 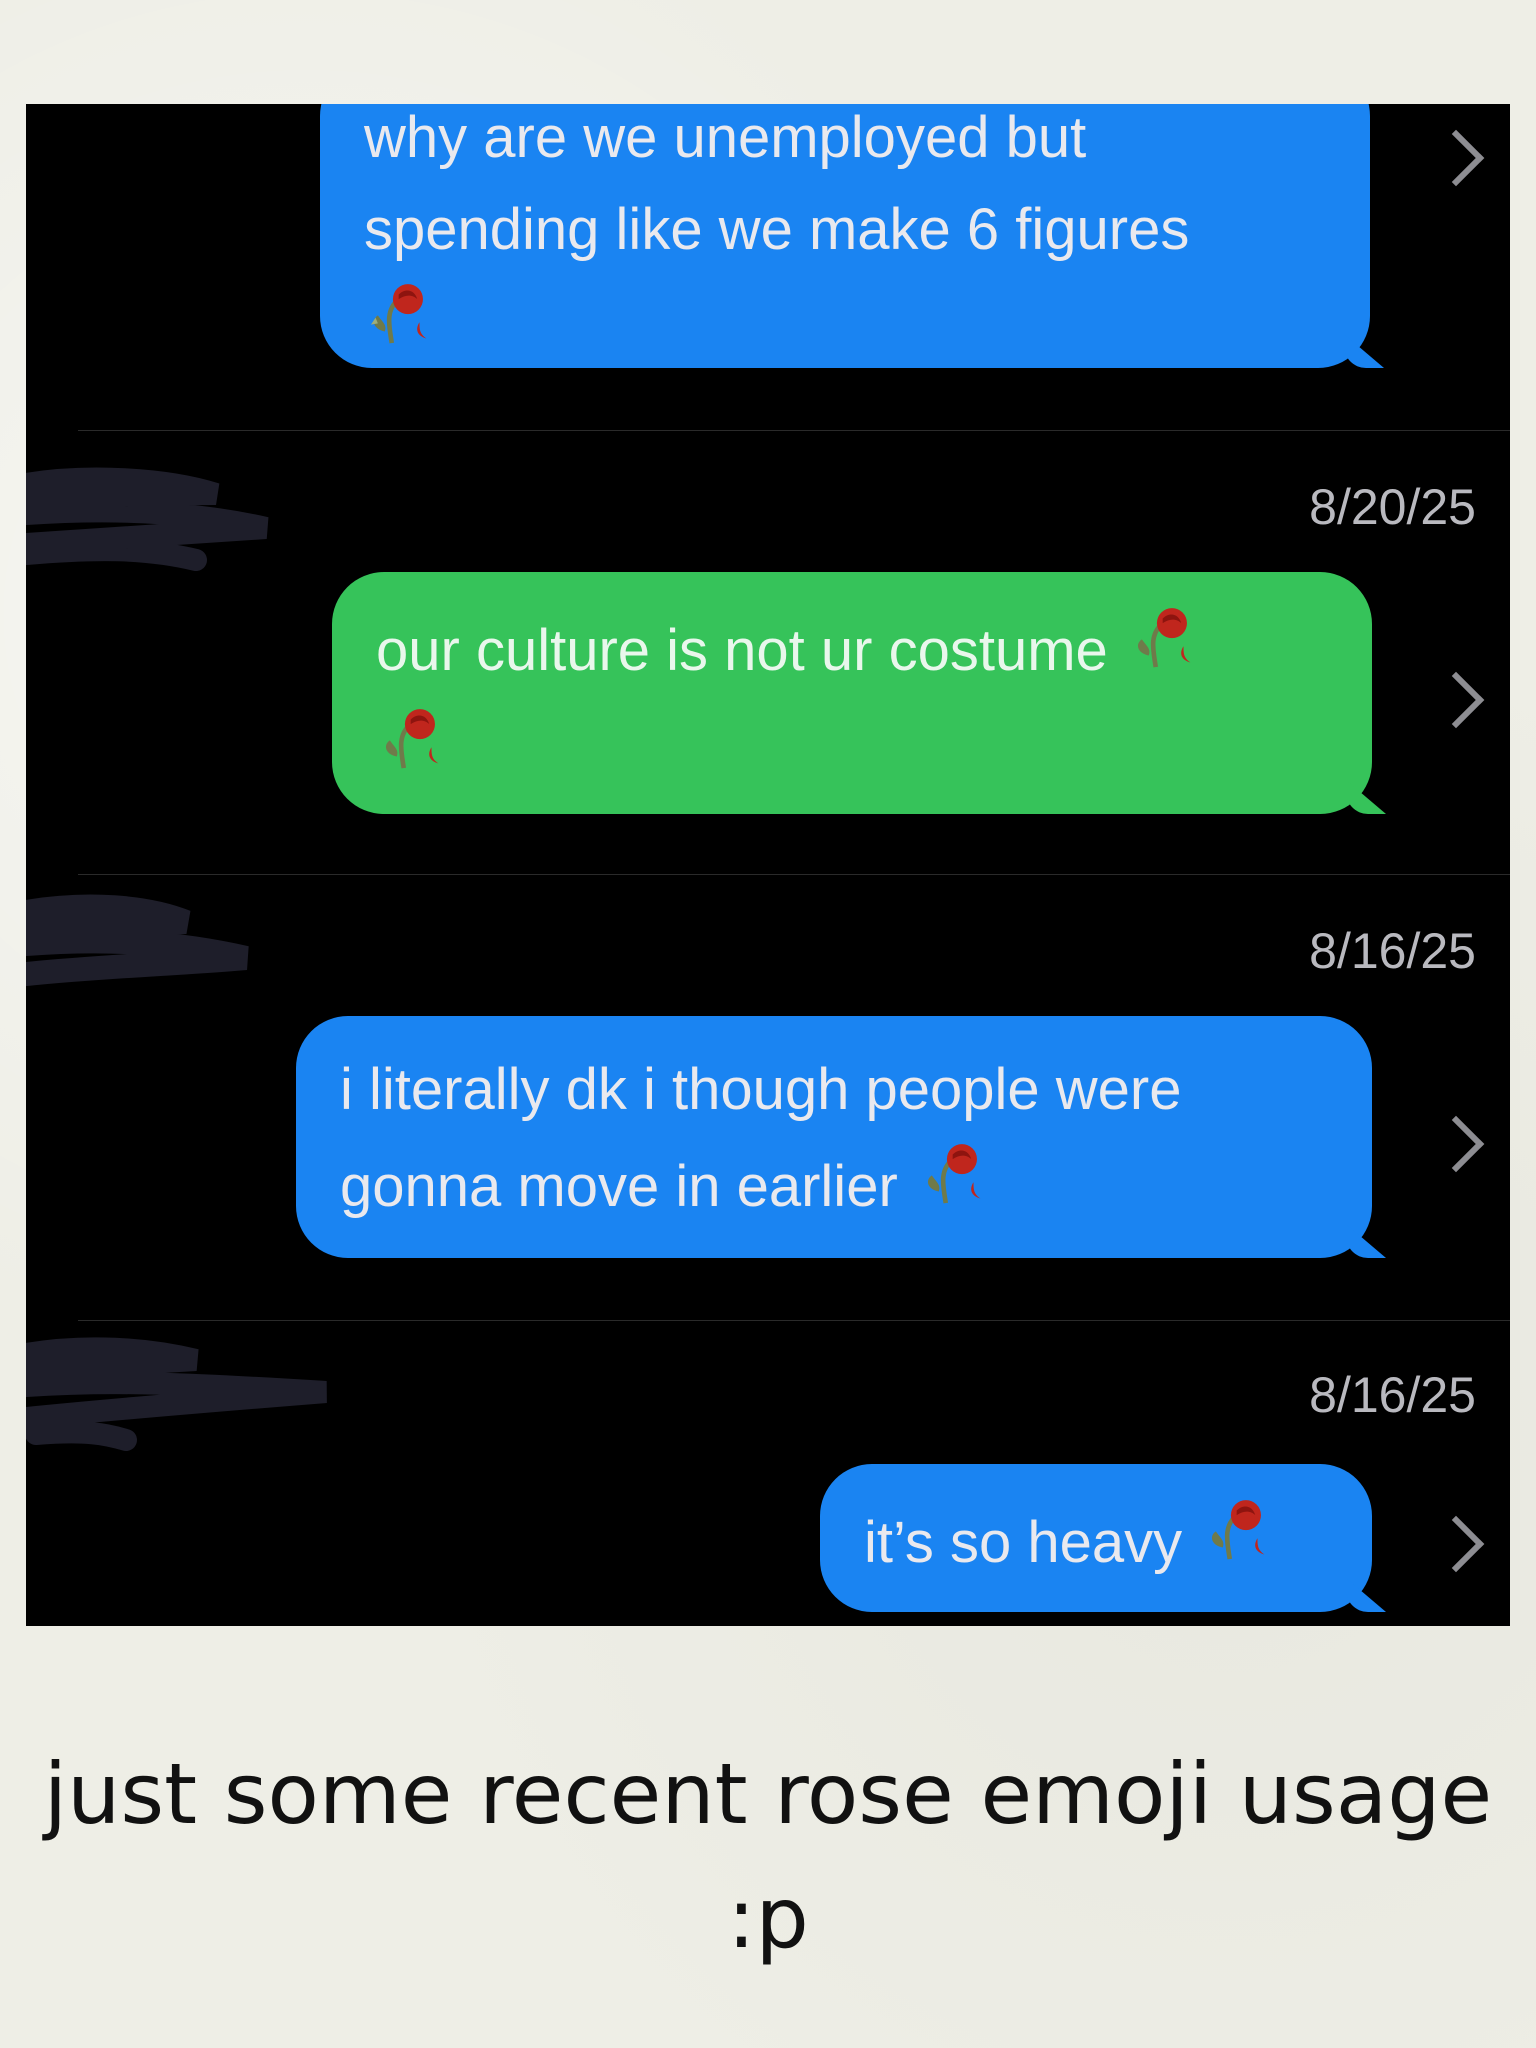 I want to click on message-bubble-4: it’s so heavy, so click(x=1096, y=1538).